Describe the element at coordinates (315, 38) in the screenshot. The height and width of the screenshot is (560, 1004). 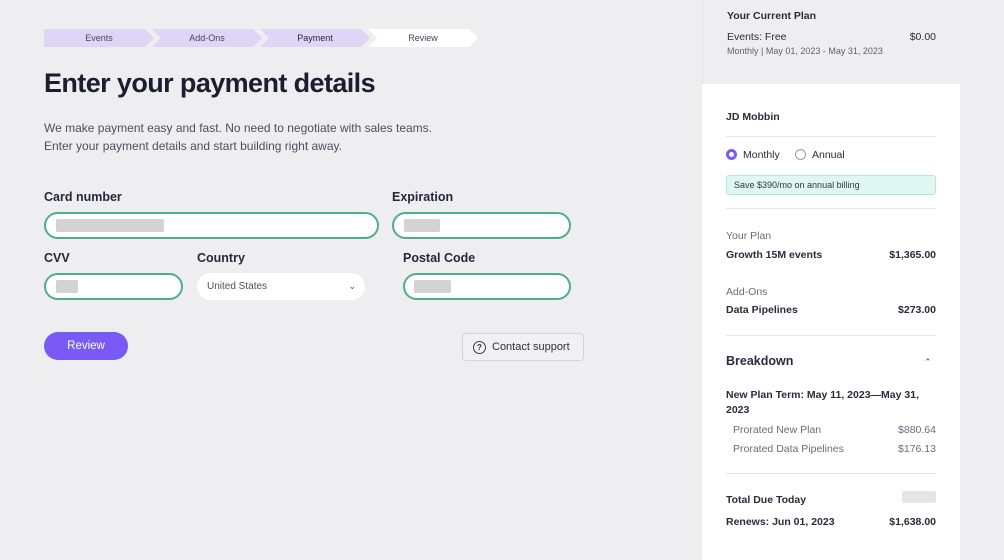
I see `step-payment: Payment` at that location.